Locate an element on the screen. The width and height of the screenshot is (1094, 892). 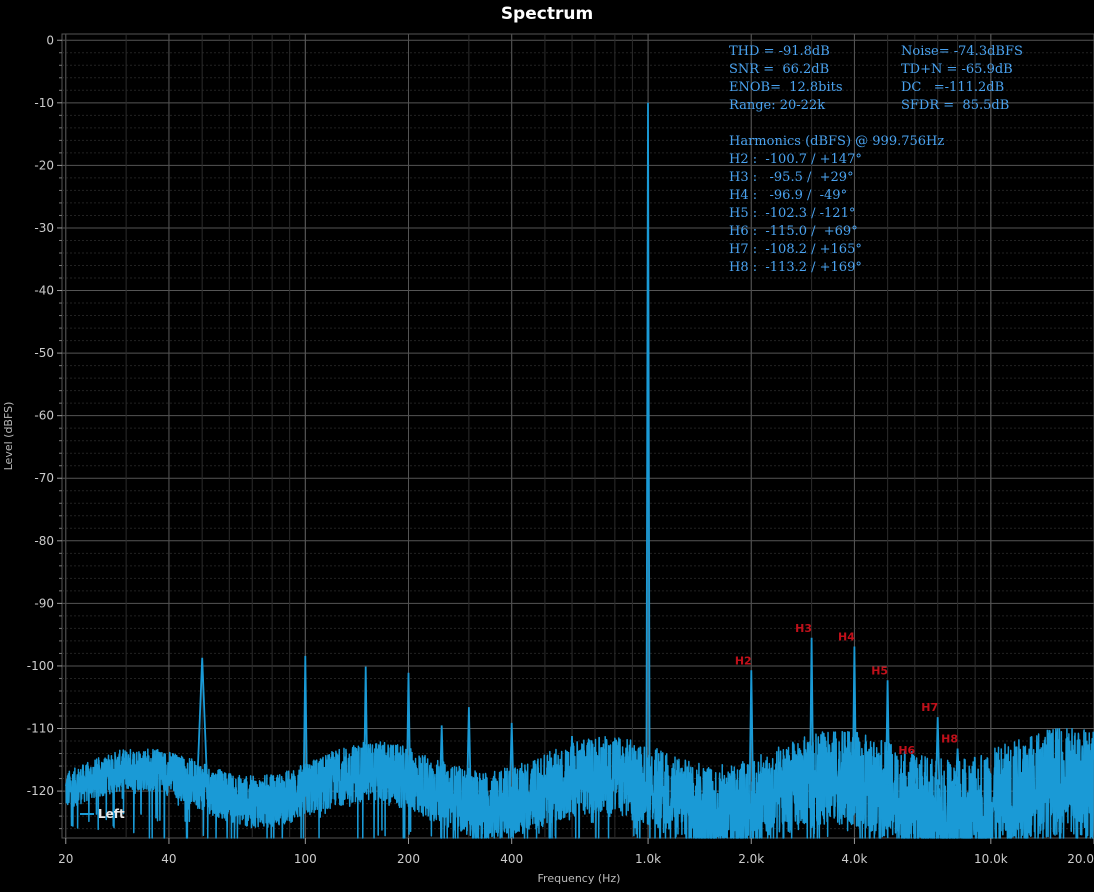
x-tick-label: 1.0k is located at coordinates (648, 859).